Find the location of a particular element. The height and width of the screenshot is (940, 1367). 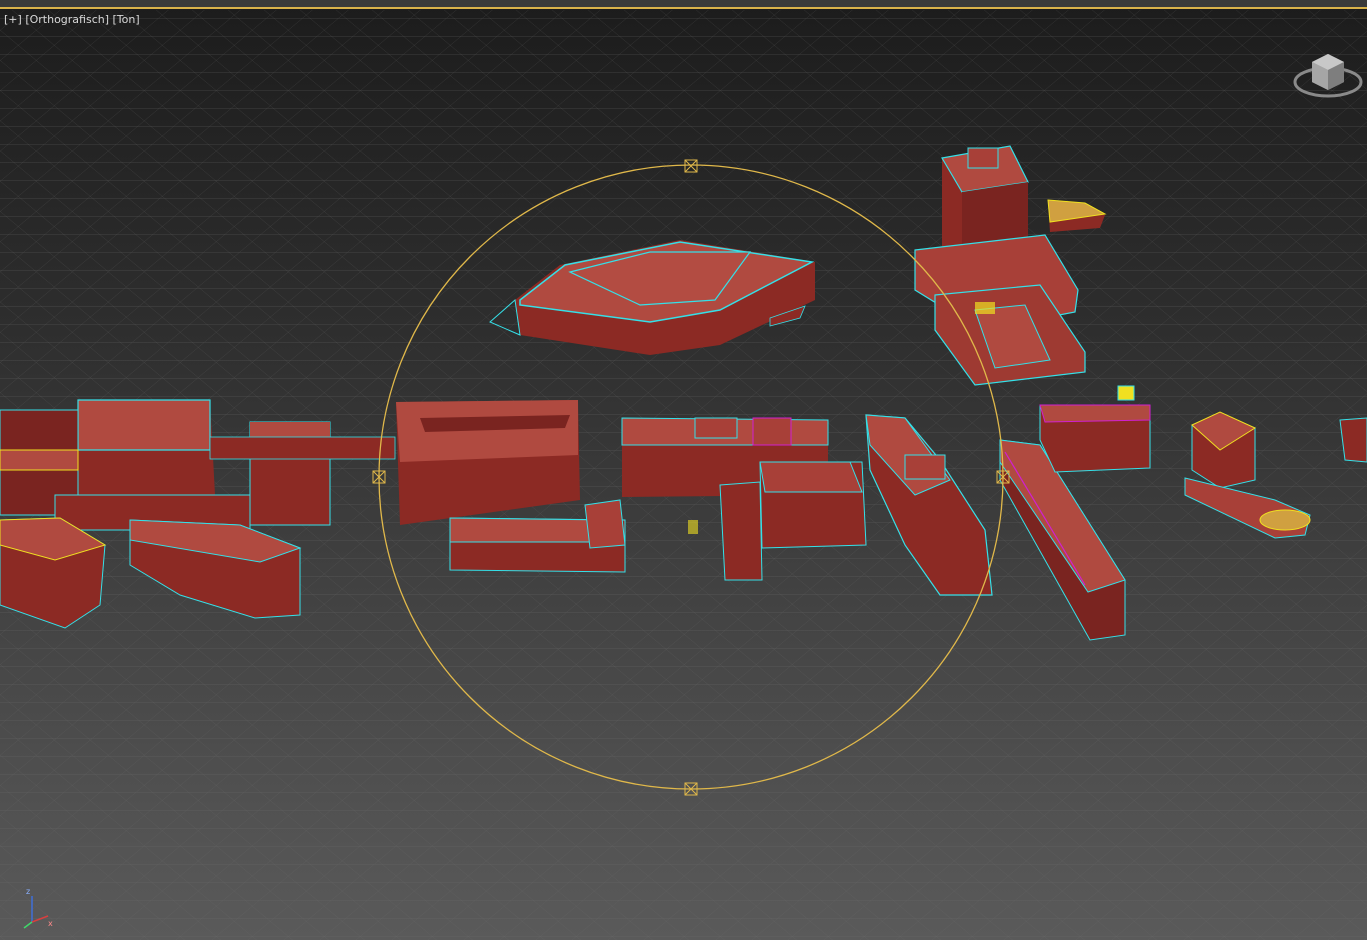

viewport-menu-shading: [Ton] is located at coordinates (126, 19).